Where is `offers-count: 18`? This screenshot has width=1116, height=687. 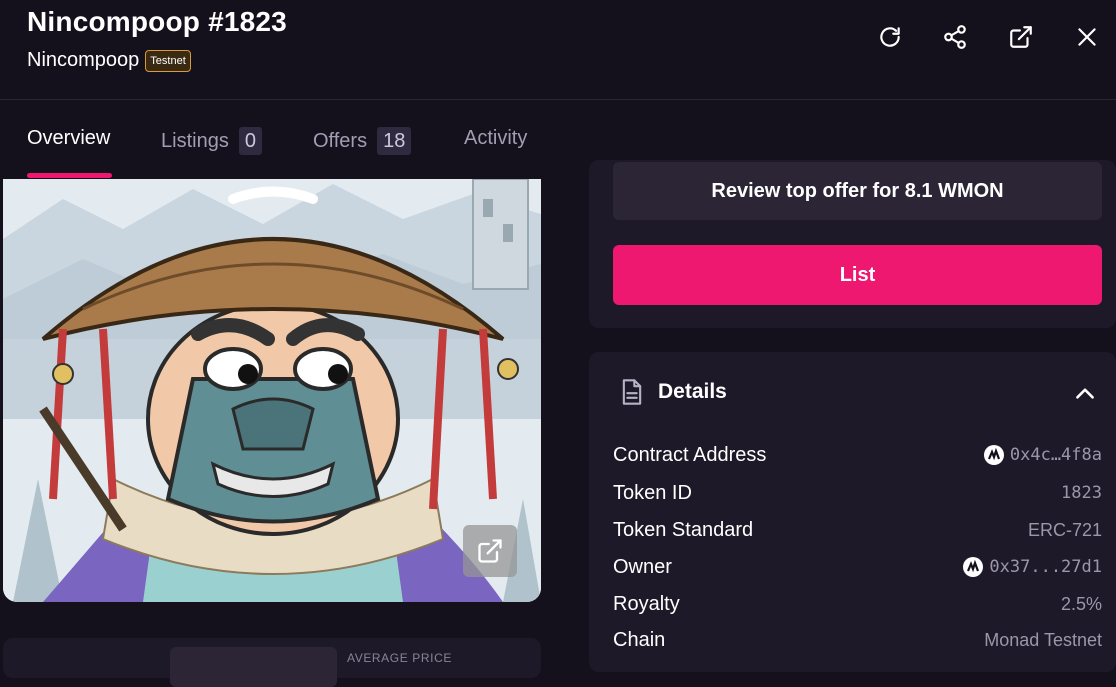
offers-count: 18 is located at coordinates (394, 141).